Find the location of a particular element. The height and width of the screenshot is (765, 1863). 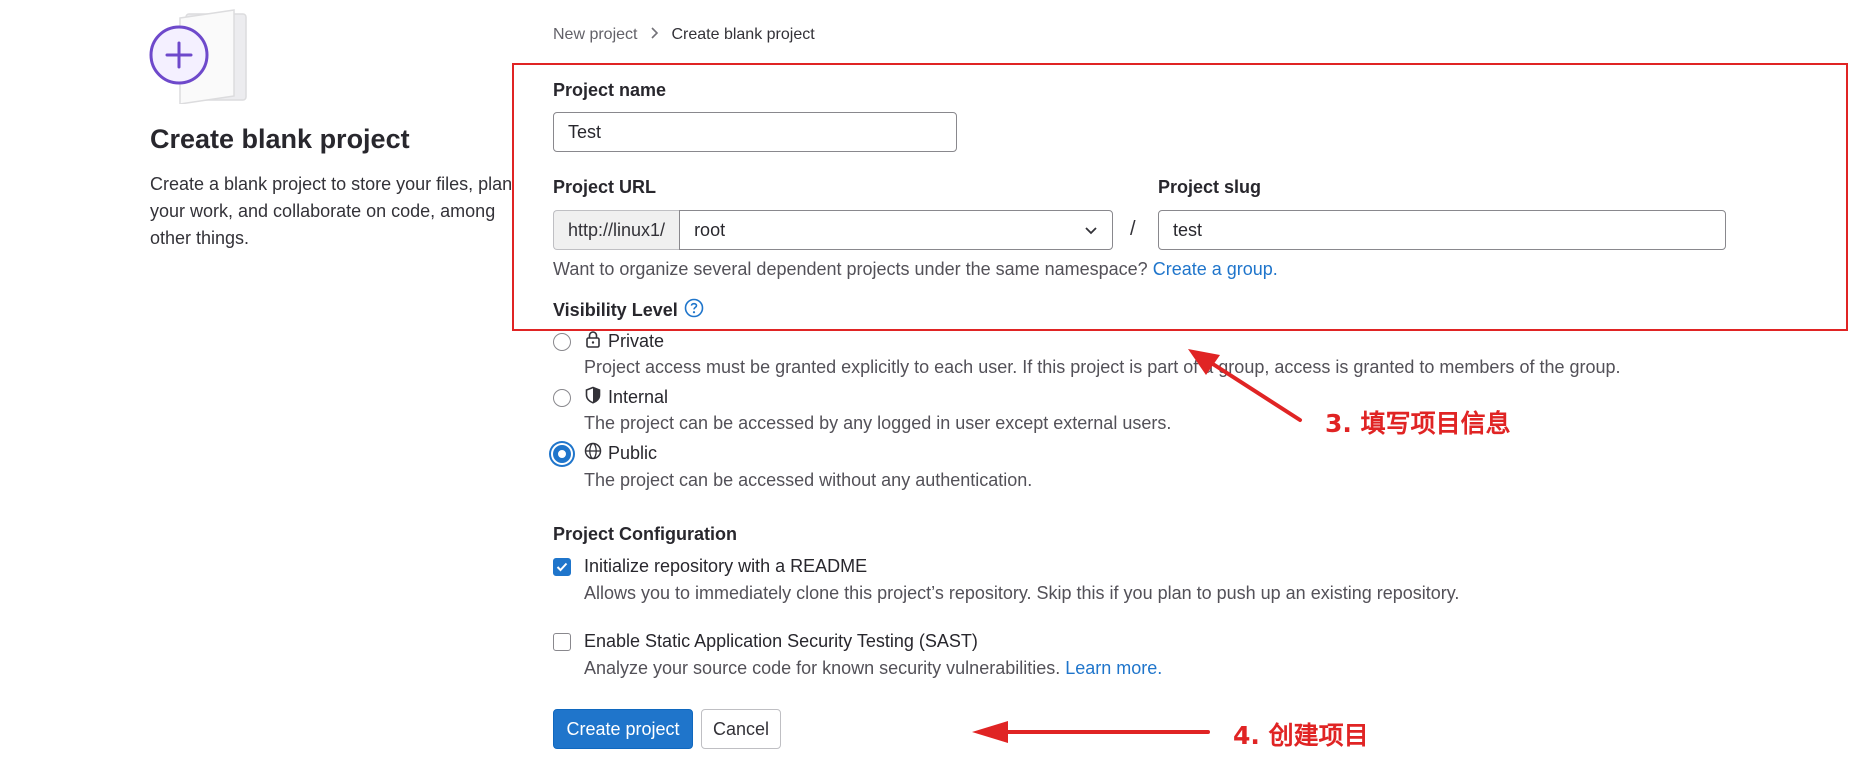

breadcrumb-current: Create blank project is located at coordinates (743, 34).